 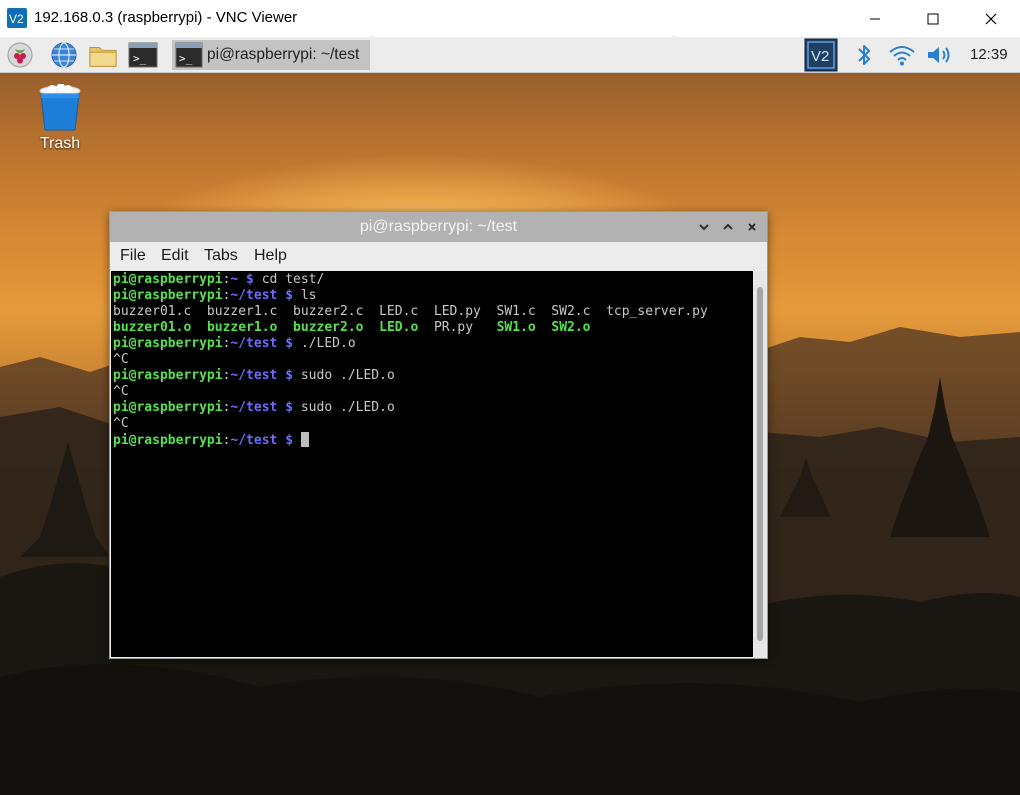 What do you see at coordinates (328, 327) in the screenshot?
I see `terminal-text-segment: buzzer2.o` at bounding box center [328, 327].